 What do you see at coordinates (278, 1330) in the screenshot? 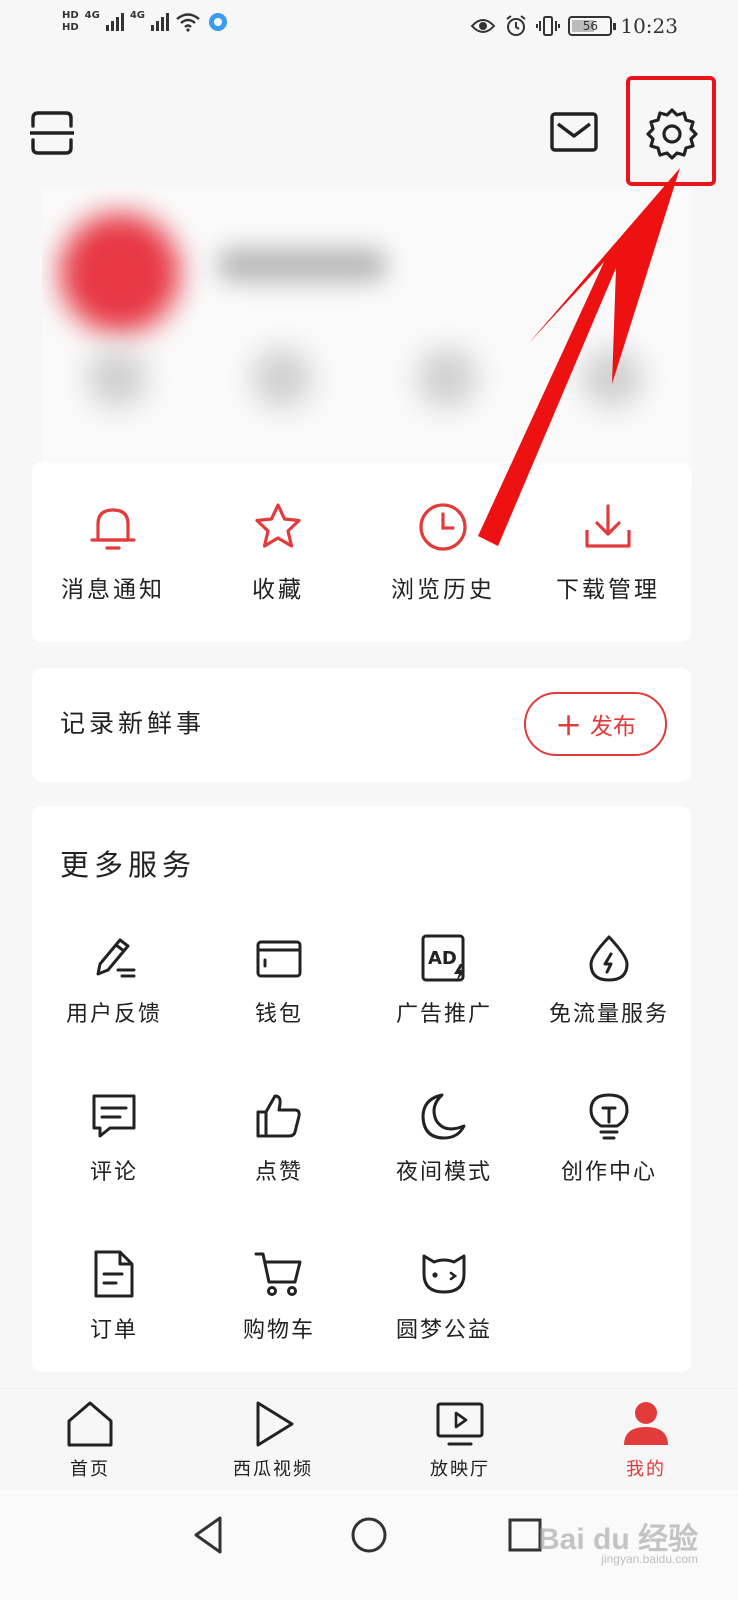
I see `service-label: 购物车` at bounding box center [278, 1330].